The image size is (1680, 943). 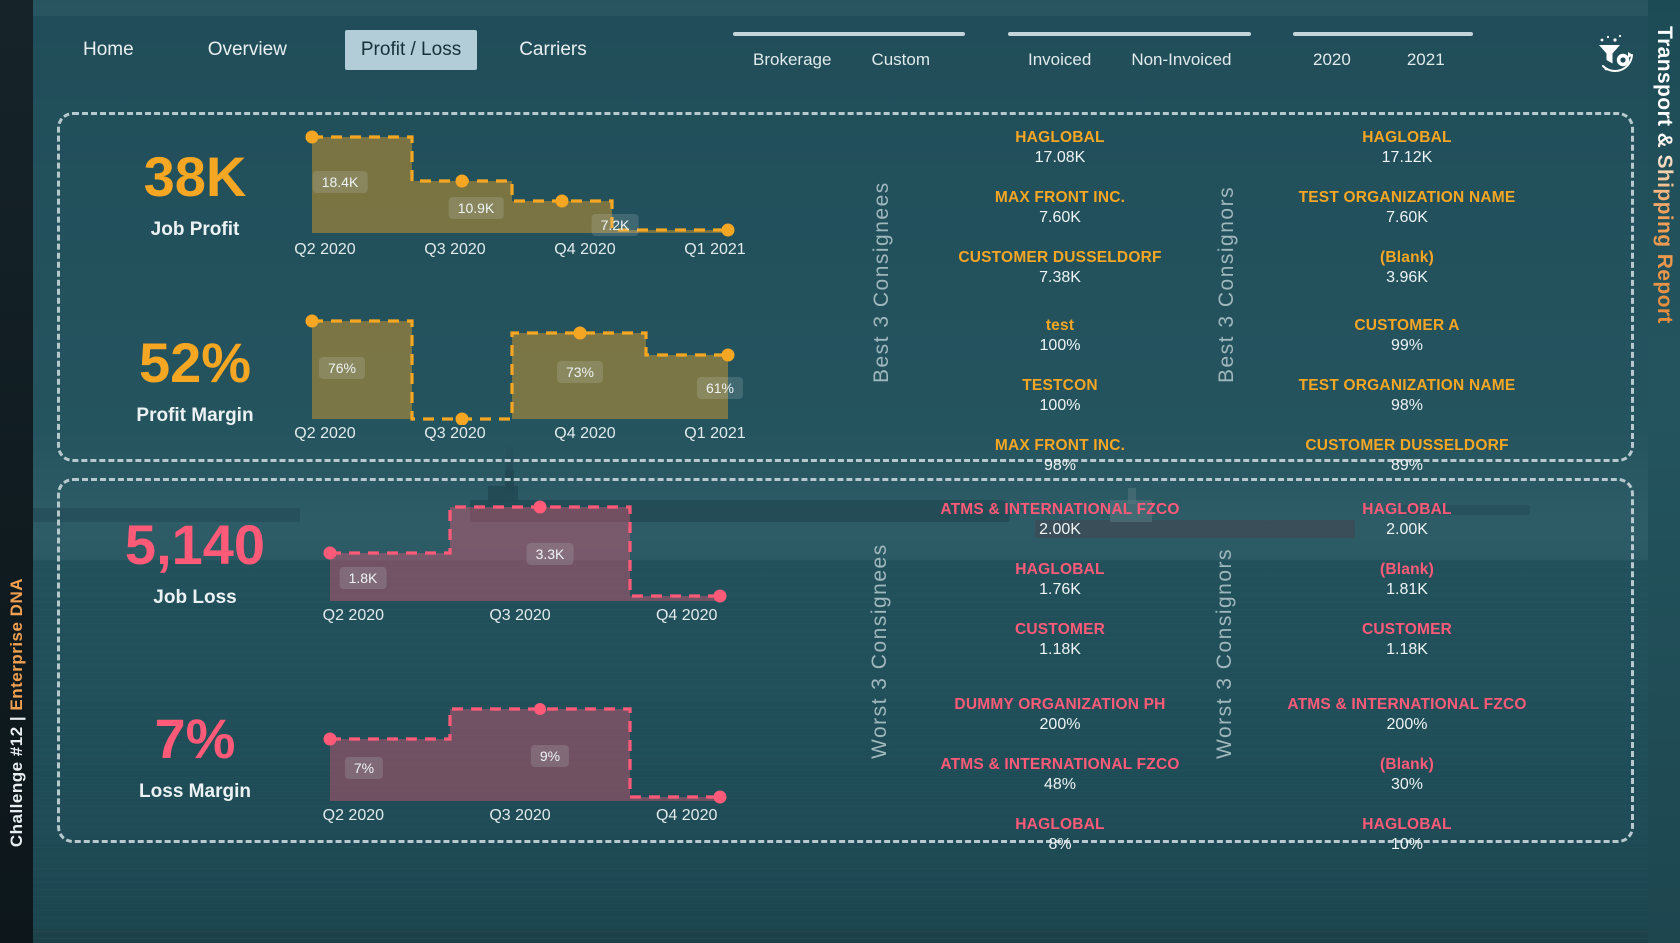 What do you see at coordinates (1060, 148) in the screenshot?
I see `list-item: HAGLOBAL 17.08K` at bounding box center [1060, 148].